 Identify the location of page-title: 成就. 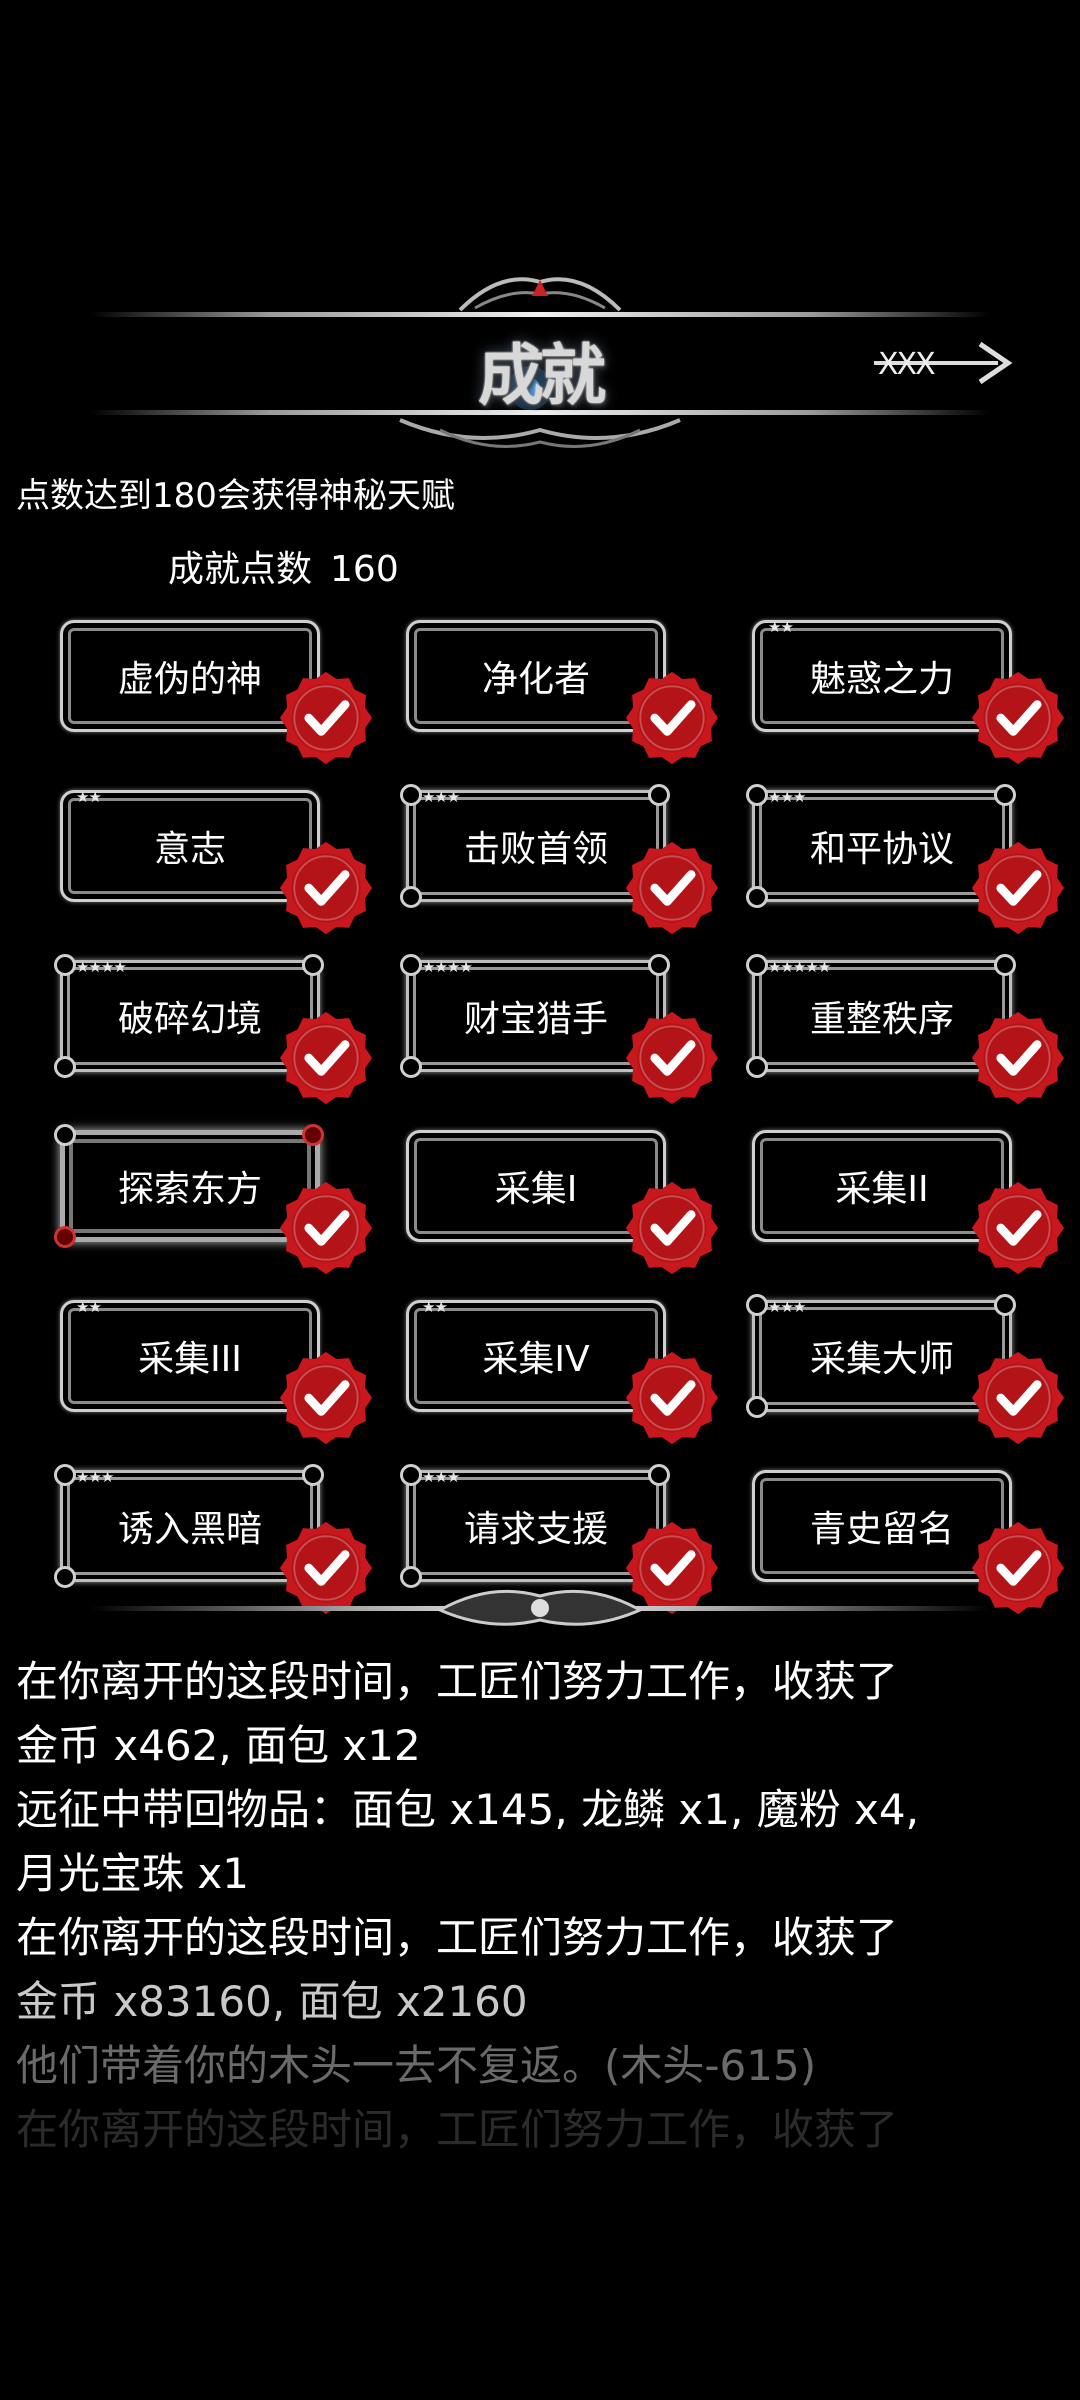
(542, 375).